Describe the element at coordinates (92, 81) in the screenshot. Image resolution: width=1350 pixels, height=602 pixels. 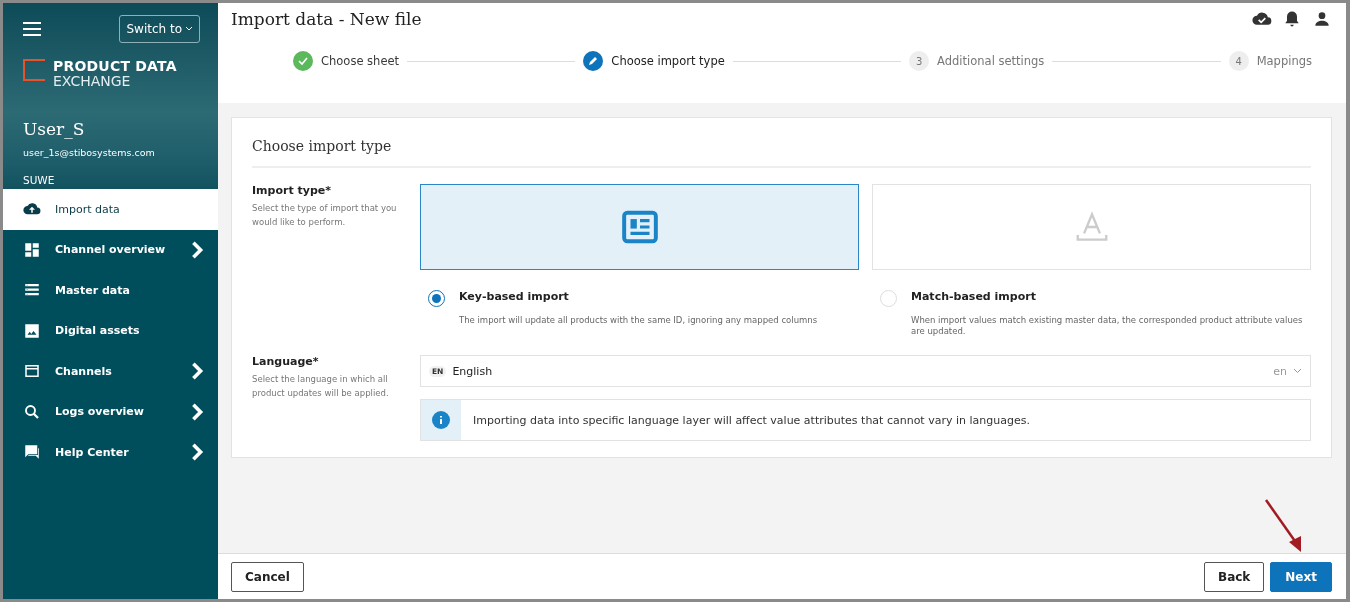
I see `logo-subtext: EXCHANGE` at that location.